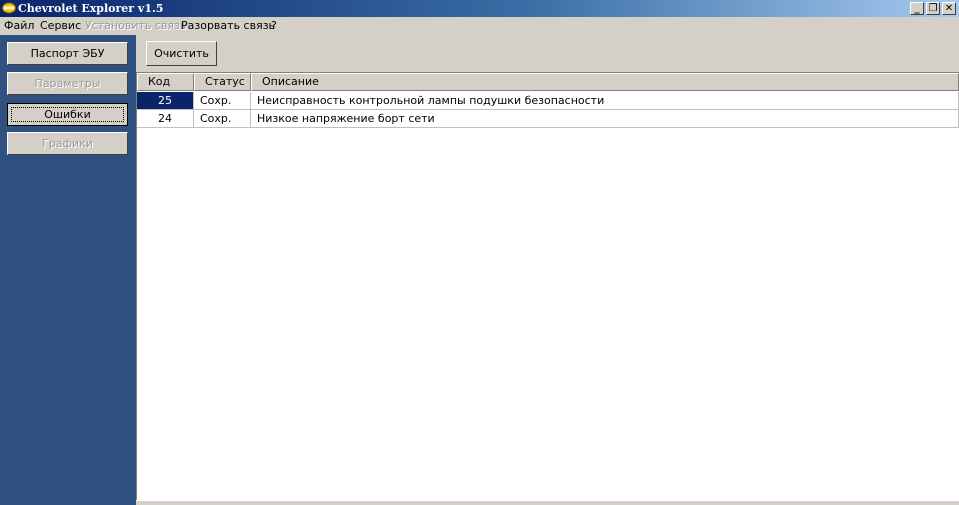 The image size is (959, 505). Describe the element at coordinates (19, 26) in the screenshot. I see `menu-file: Файл` at that location.